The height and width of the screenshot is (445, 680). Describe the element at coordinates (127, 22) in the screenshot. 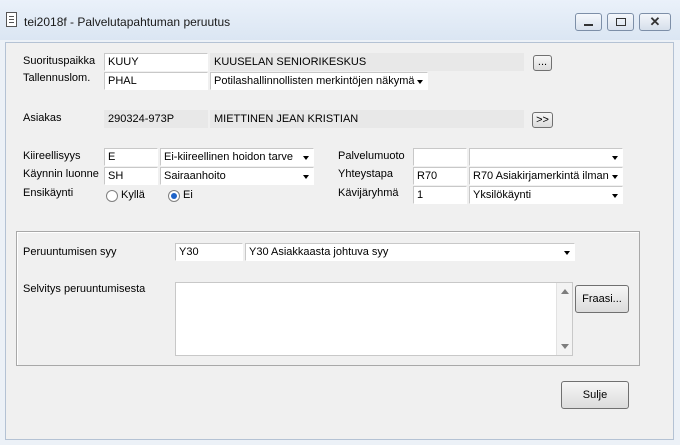

I see `window-title: tei2018f - Palvelutapahtuman peruutus` at that location.